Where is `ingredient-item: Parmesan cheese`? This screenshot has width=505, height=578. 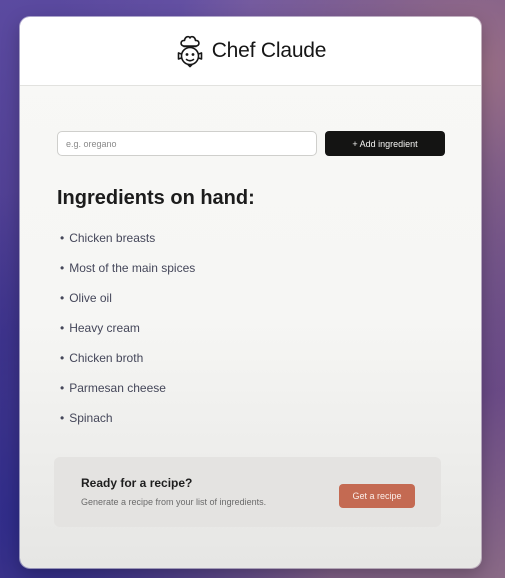
ingredient-item: Parmesan cheese is located at coordinates (127, 393).